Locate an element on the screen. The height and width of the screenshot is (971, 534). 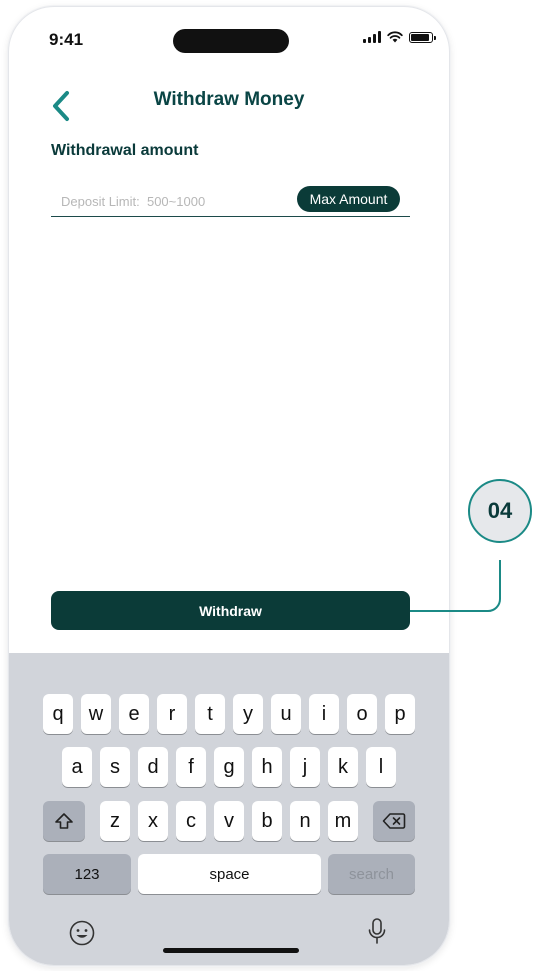
dynamic-island is located at coordinates (231, 41).